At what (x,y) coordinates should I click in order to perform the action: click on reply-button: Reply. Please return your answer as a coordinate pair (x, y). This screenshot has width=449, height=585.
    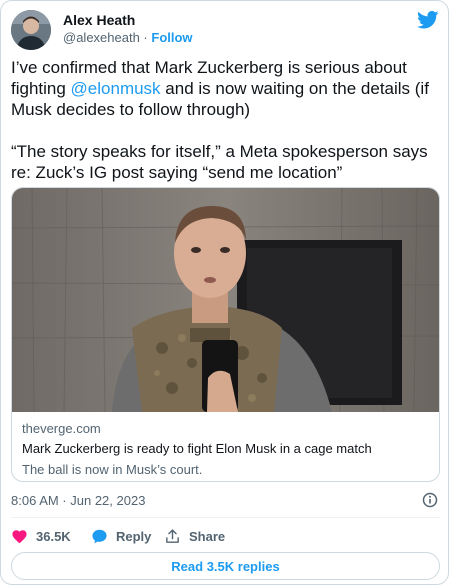
    Looking at the image, I should click on (121, 536).